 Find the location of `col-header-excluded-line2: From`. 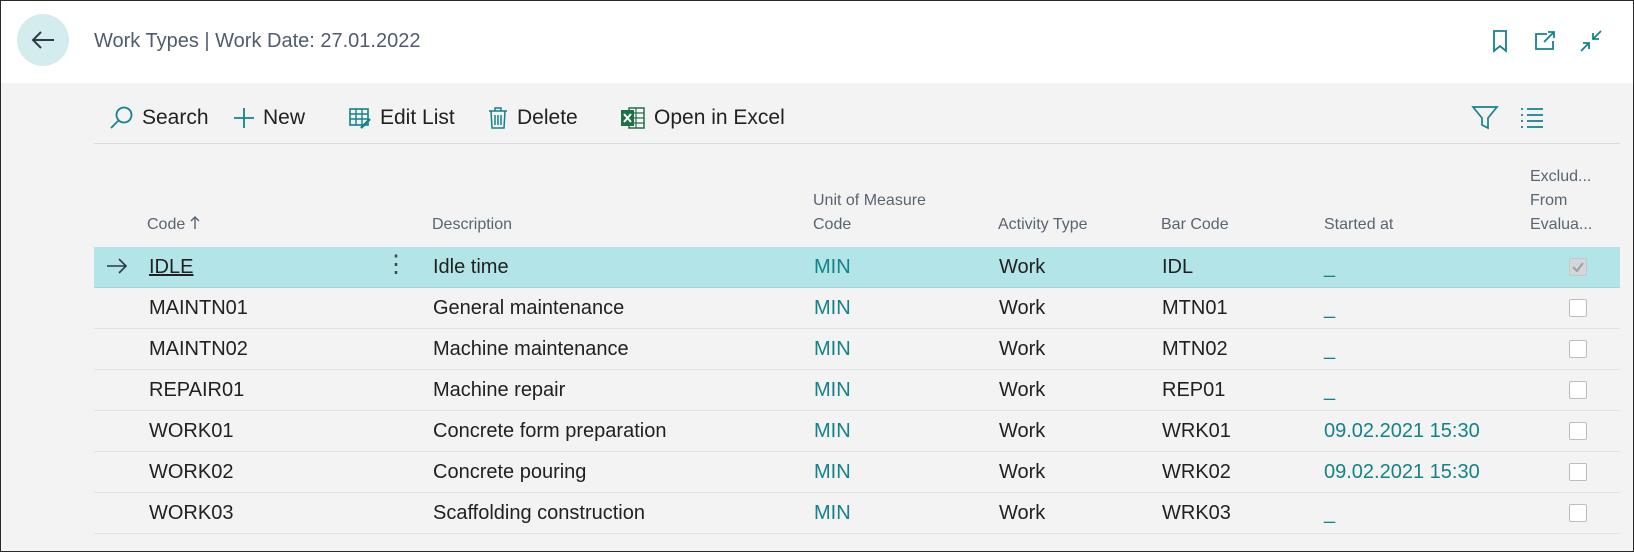

col-header-excluded-line2: From is located at coordinates (1549, 200).